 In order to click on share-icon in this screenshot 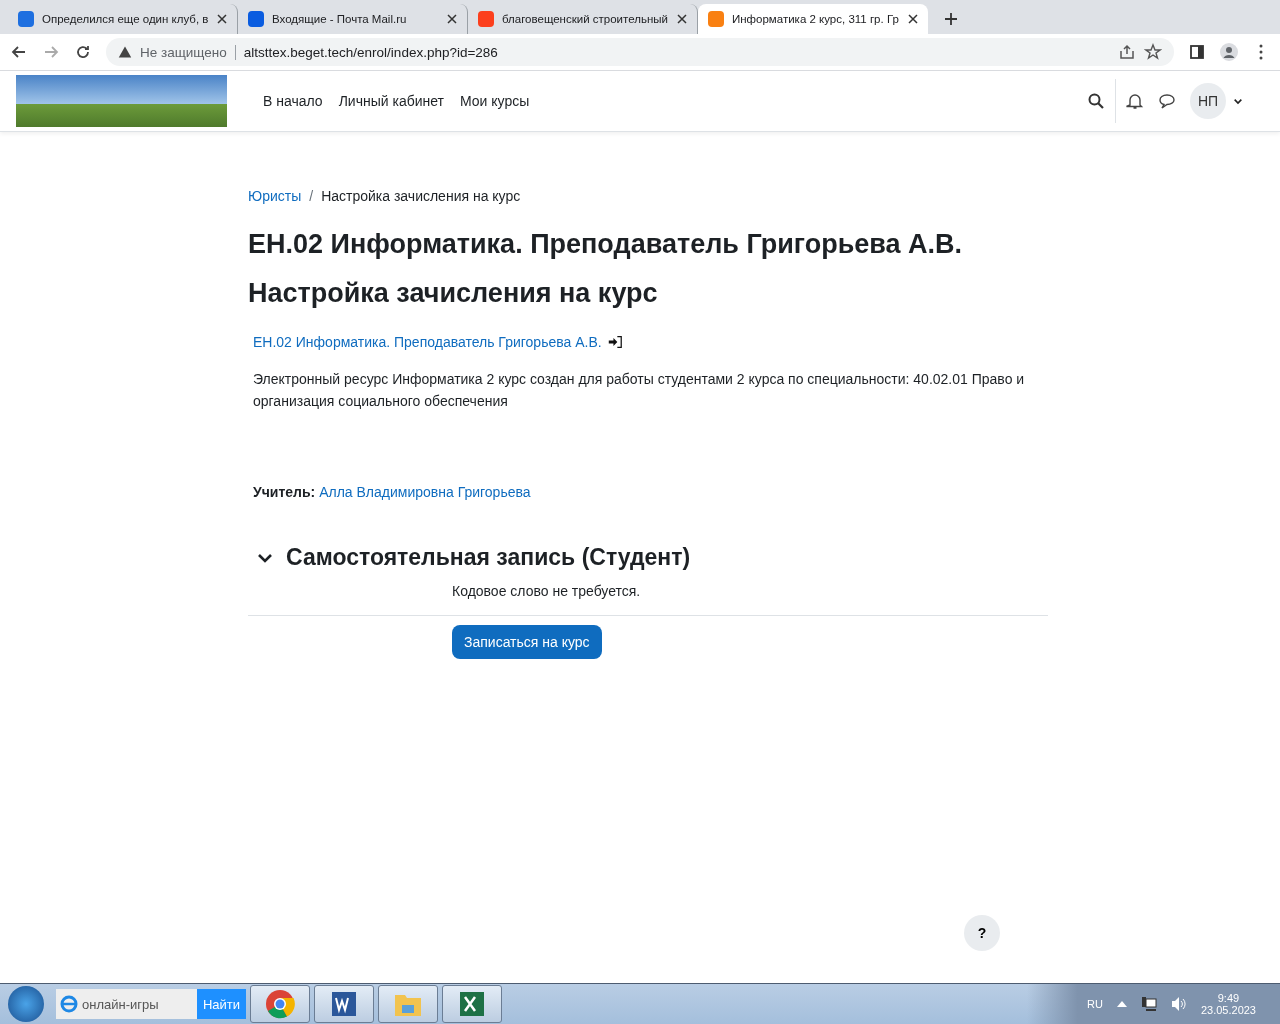, I will do `click(1127, 52)`.